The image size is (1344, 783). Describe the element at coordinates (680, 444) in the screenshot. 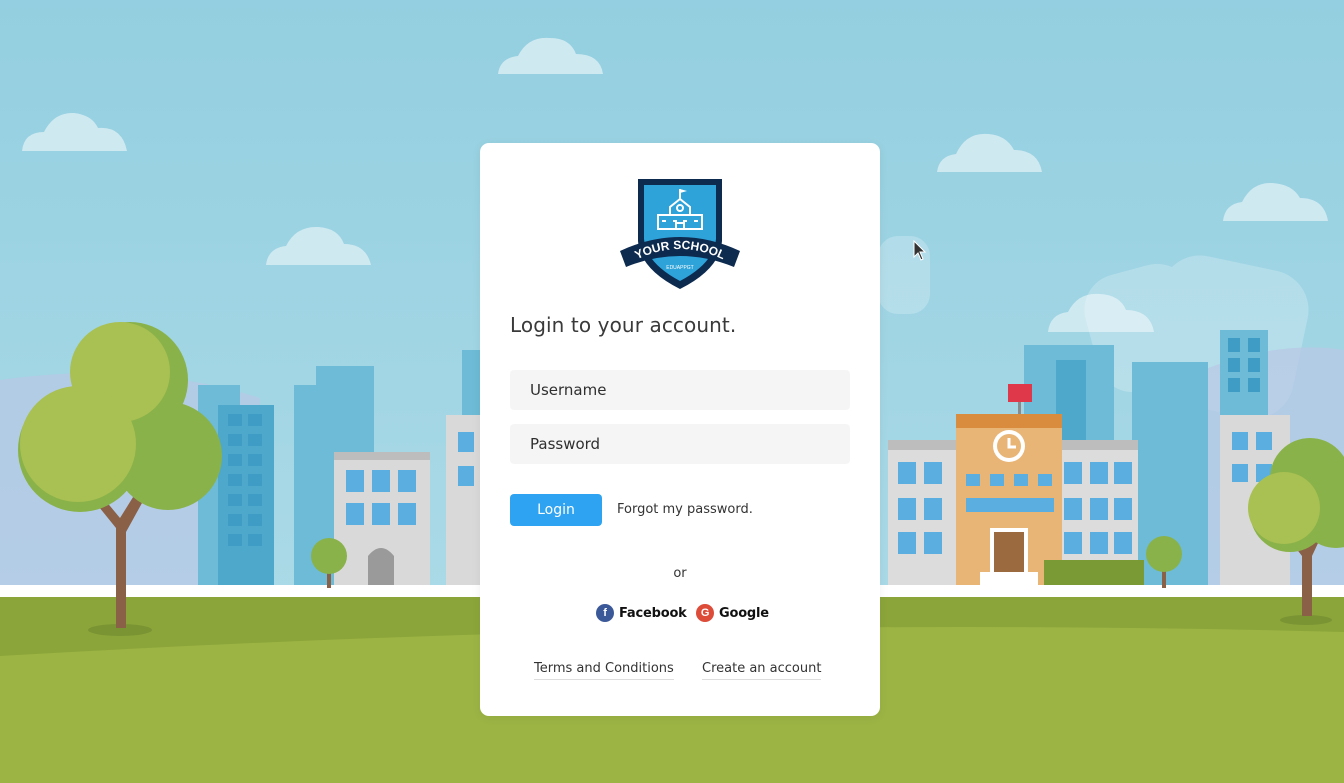

I see `password-input` at that location.